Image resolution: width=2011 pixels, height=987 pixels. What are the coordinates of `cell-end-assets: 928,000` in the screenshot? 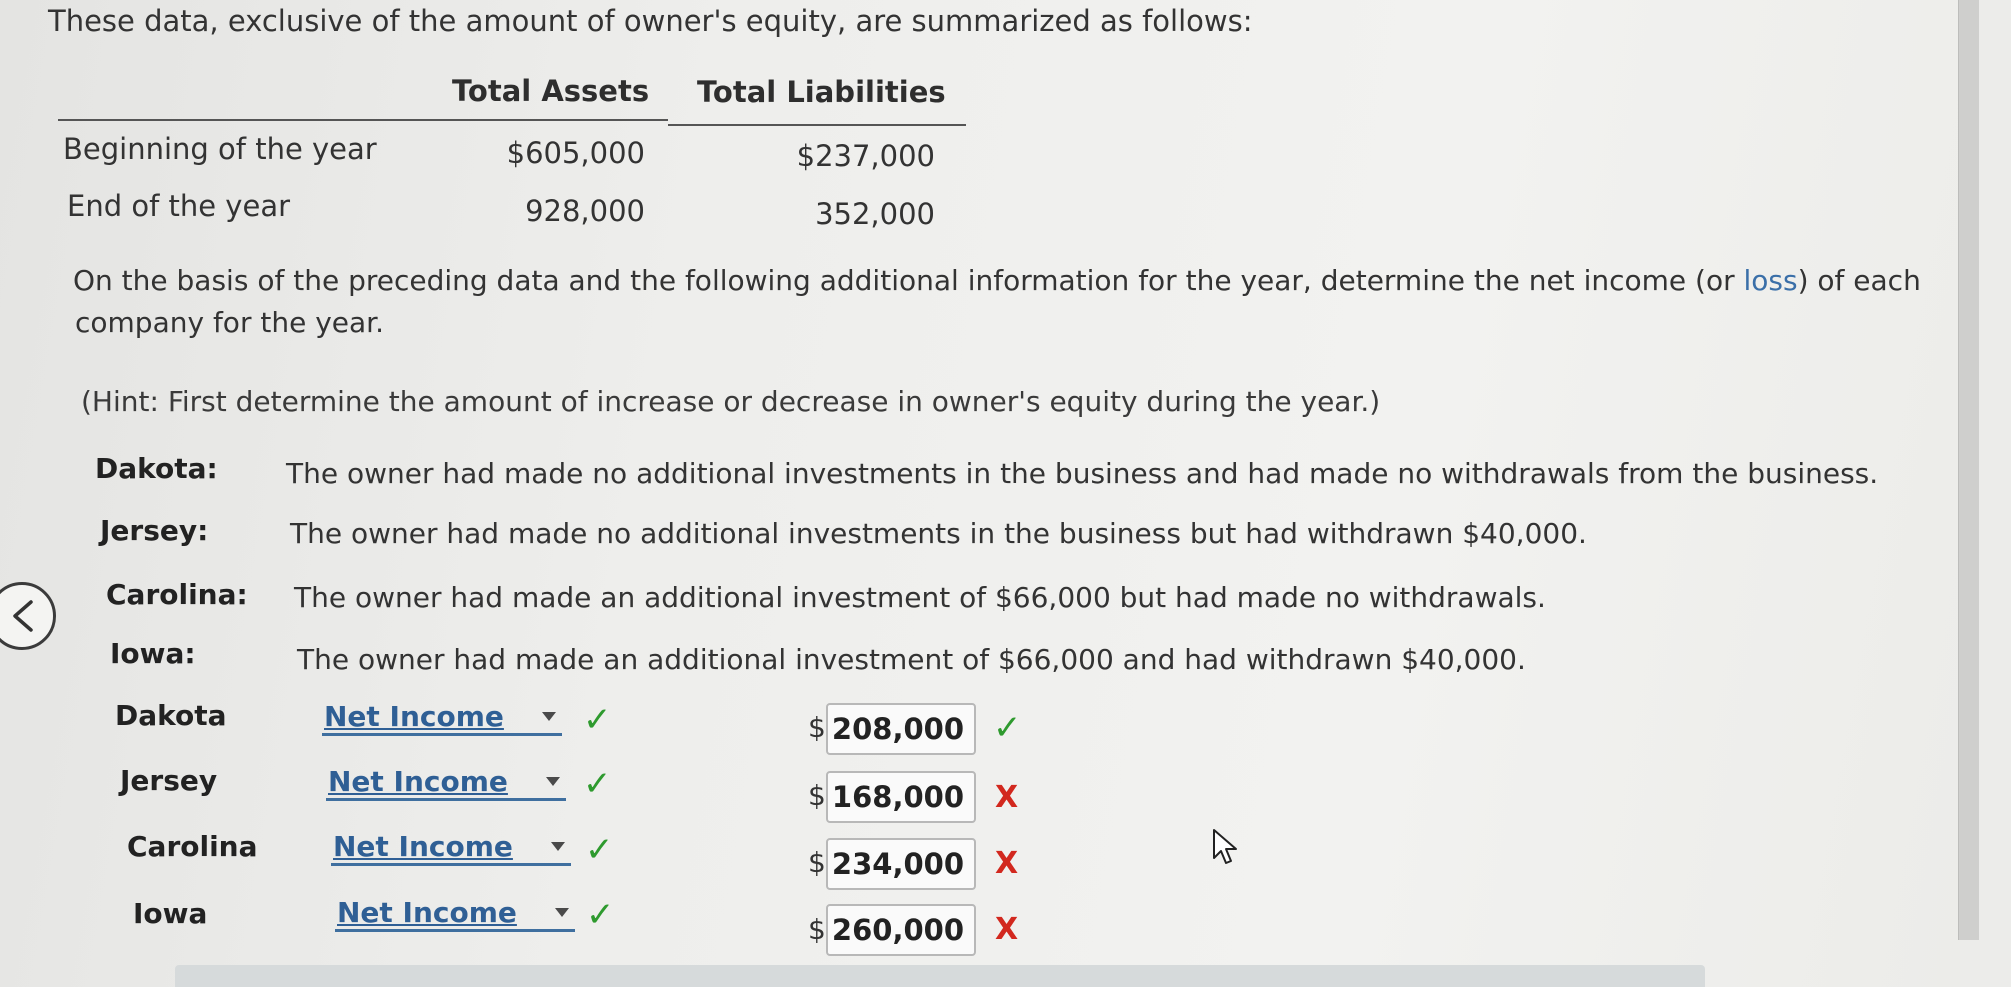 It's located at (585, 211).